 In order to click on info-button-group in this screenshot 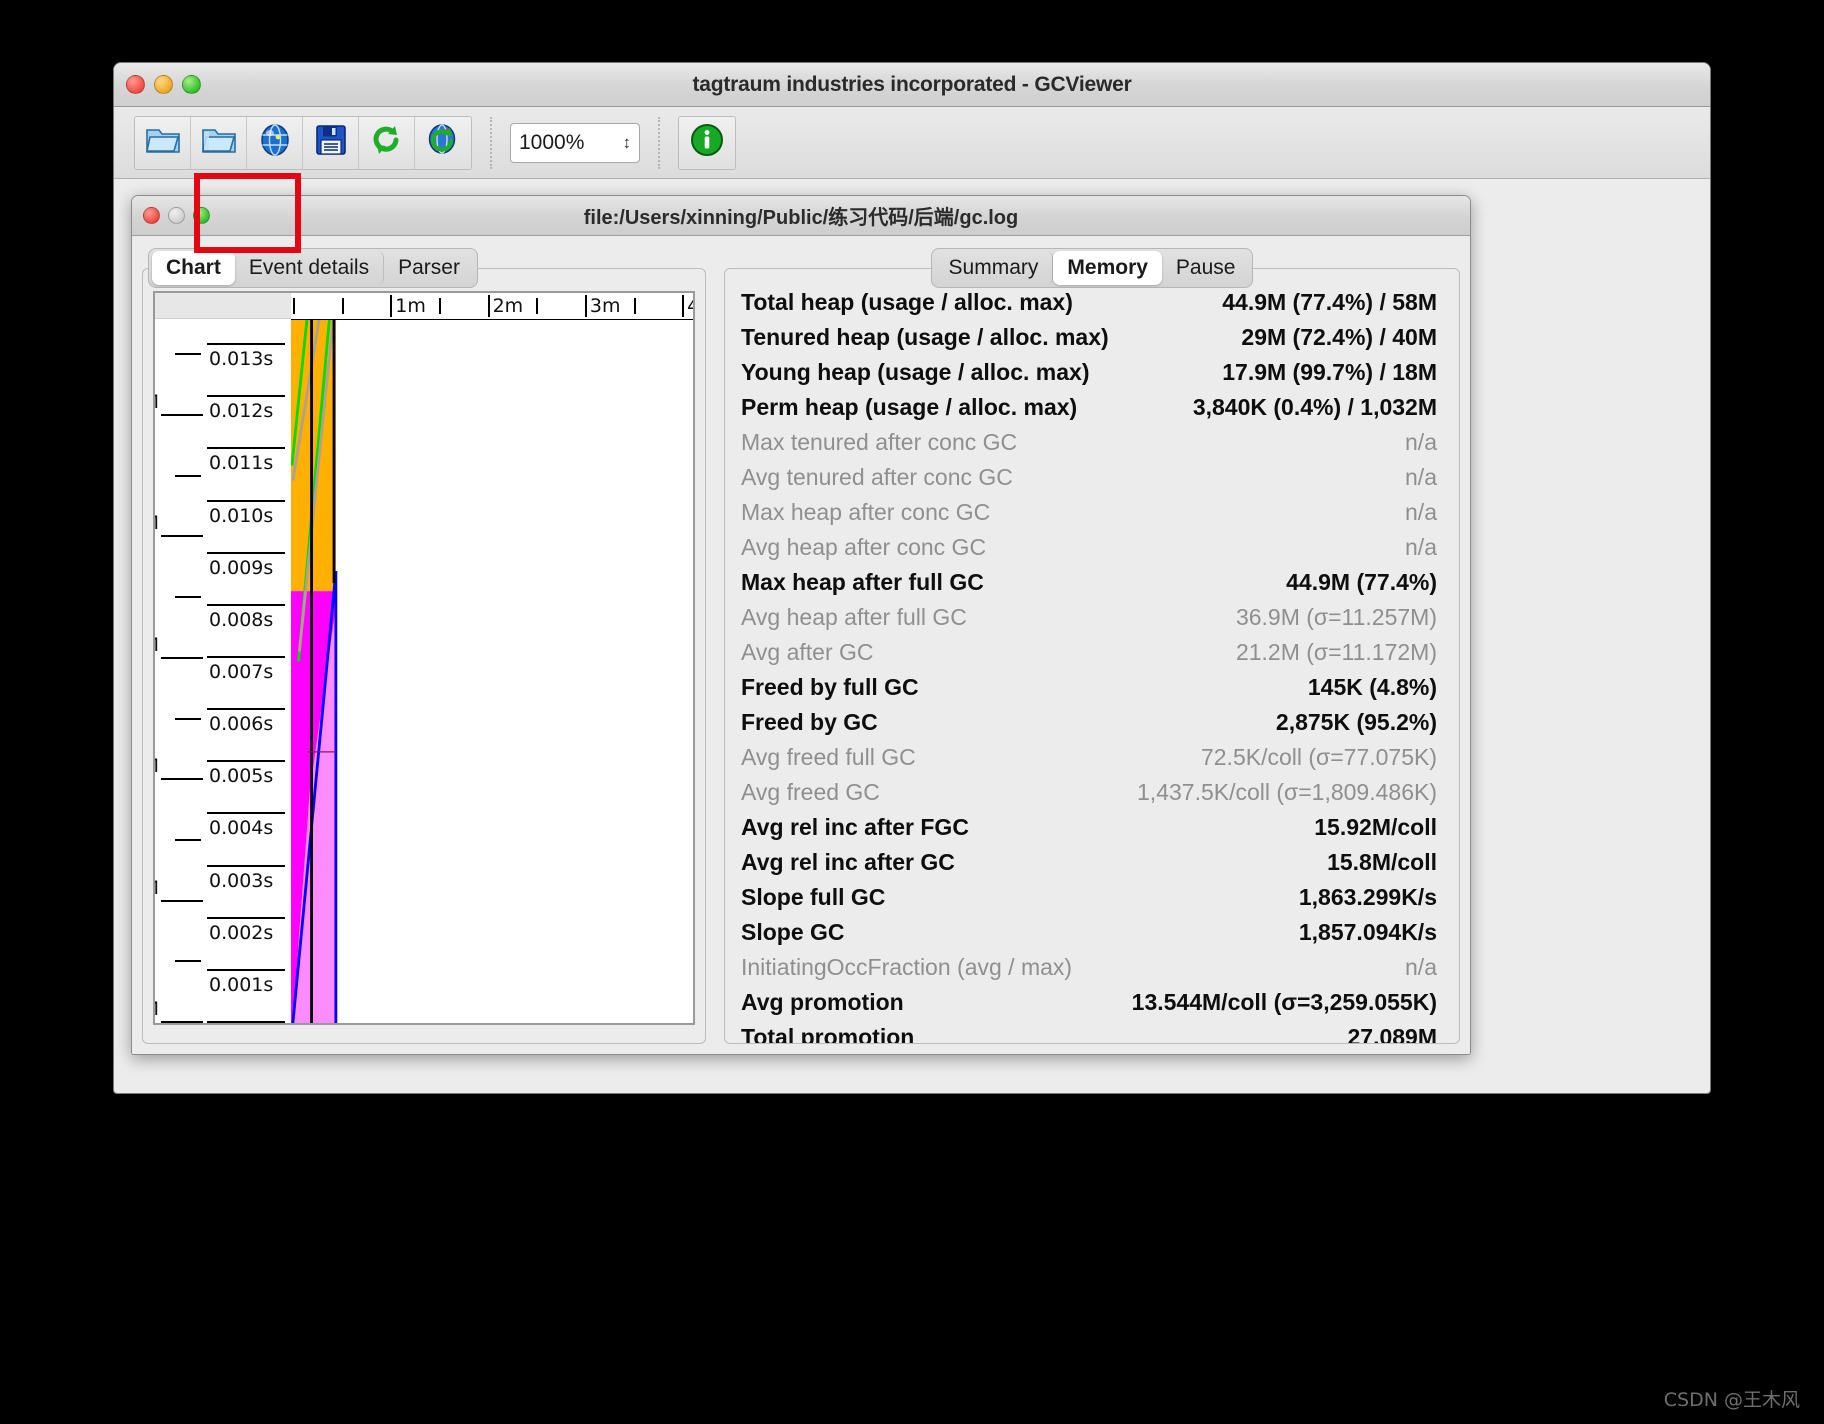, I will do `click(707, 142)`.